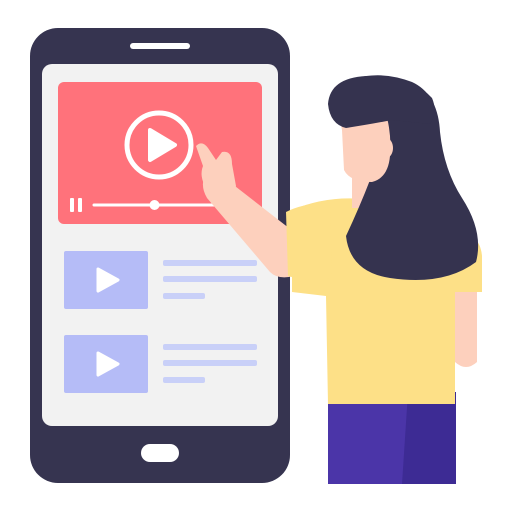 The height and width of the screenshot is (512, 512). Describe the element at coordinates (392, 438) in the screenshot. I see `pants` at that location.